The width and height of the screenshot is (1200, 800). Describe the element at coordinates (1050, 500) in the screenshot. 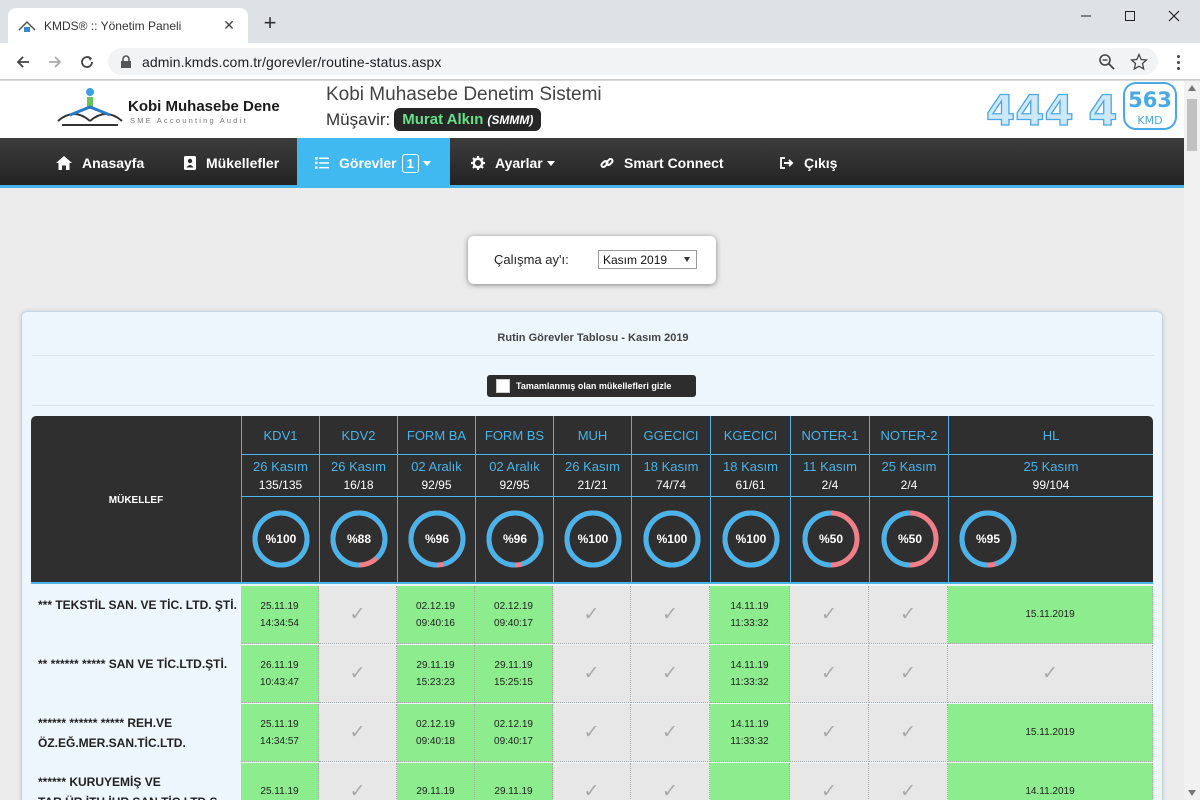

I see `column-header-hl: HL 25 Kasım 99/104 %95` at that location.